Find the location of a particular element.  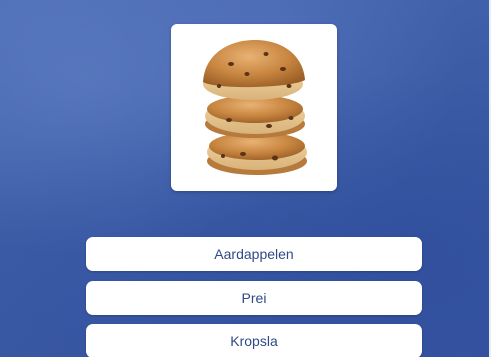

answer-label: Kropsla is located at coordinates (254, 341).